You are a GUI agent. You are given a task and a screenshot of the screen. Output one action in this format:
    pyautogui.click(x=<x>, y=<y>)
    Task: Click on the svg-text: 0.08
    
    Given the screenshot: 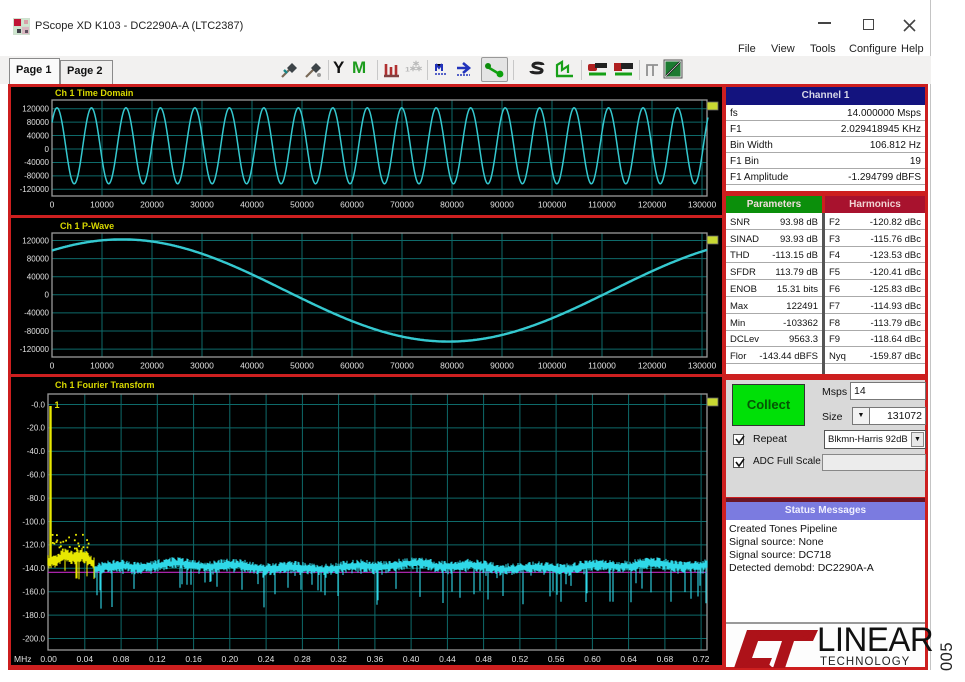 What is the action you would take?
    pyautogui.click(x=121, y=659)
    